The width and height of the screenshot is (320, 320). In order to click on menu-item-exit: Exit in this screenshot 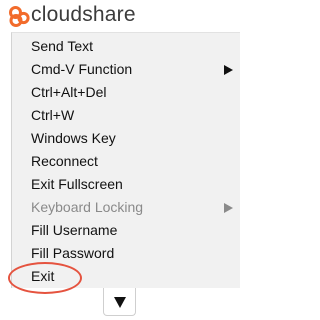, I will do `click(133, 276)`.